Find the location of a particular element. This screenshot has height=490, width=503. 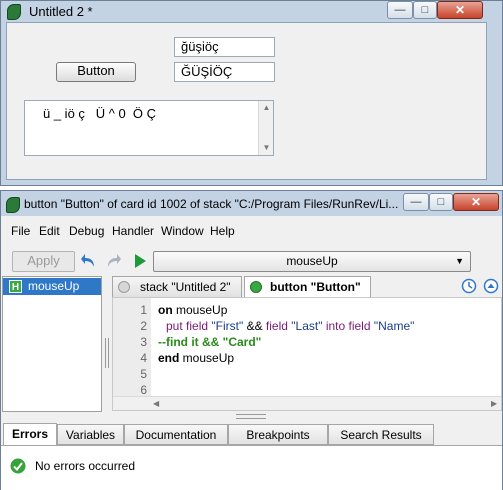

name-field: ü _ iö ç Ü ^ 0 Ö Ç is located at coordinates (149, 128).